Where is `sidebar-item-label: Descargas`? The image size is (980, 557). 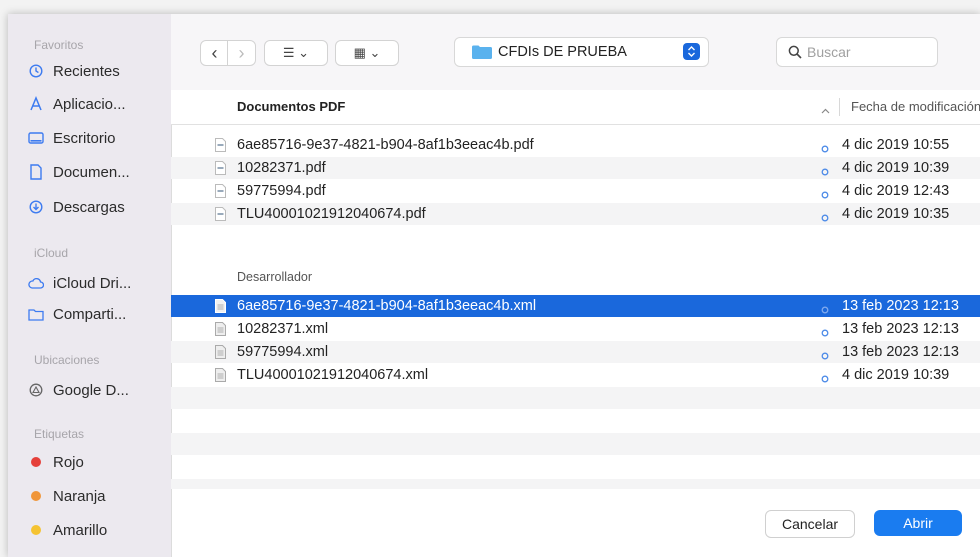 sidebar-item-label: Descargas is located at coordinates (89, 207).